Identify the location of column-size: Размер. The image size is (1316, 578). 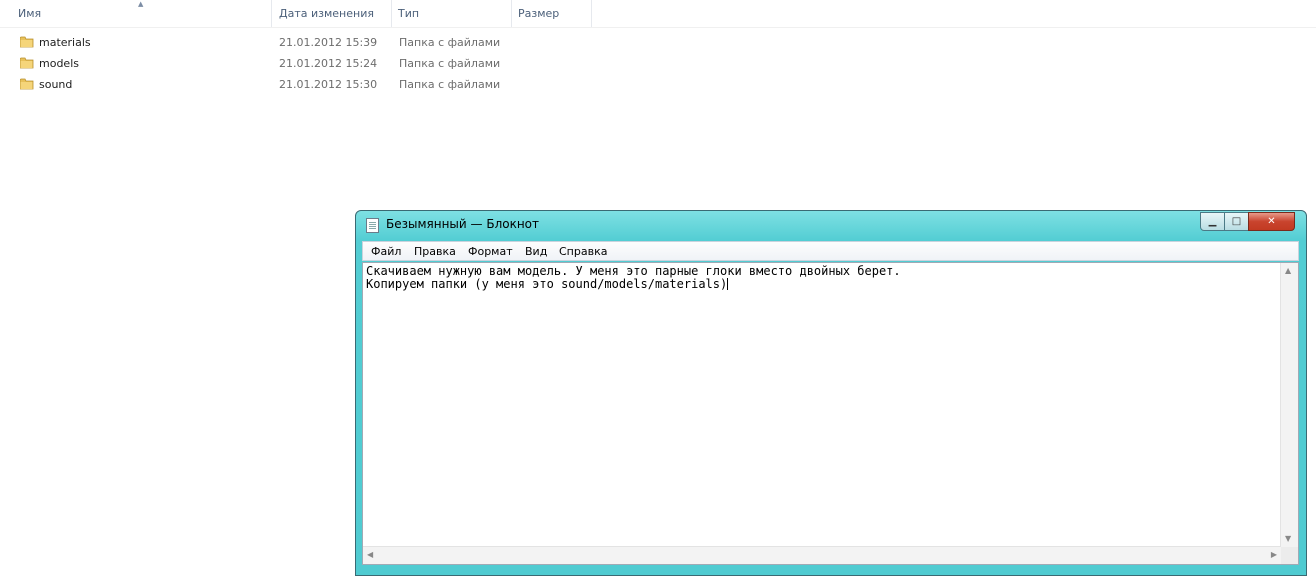
(552, 13).